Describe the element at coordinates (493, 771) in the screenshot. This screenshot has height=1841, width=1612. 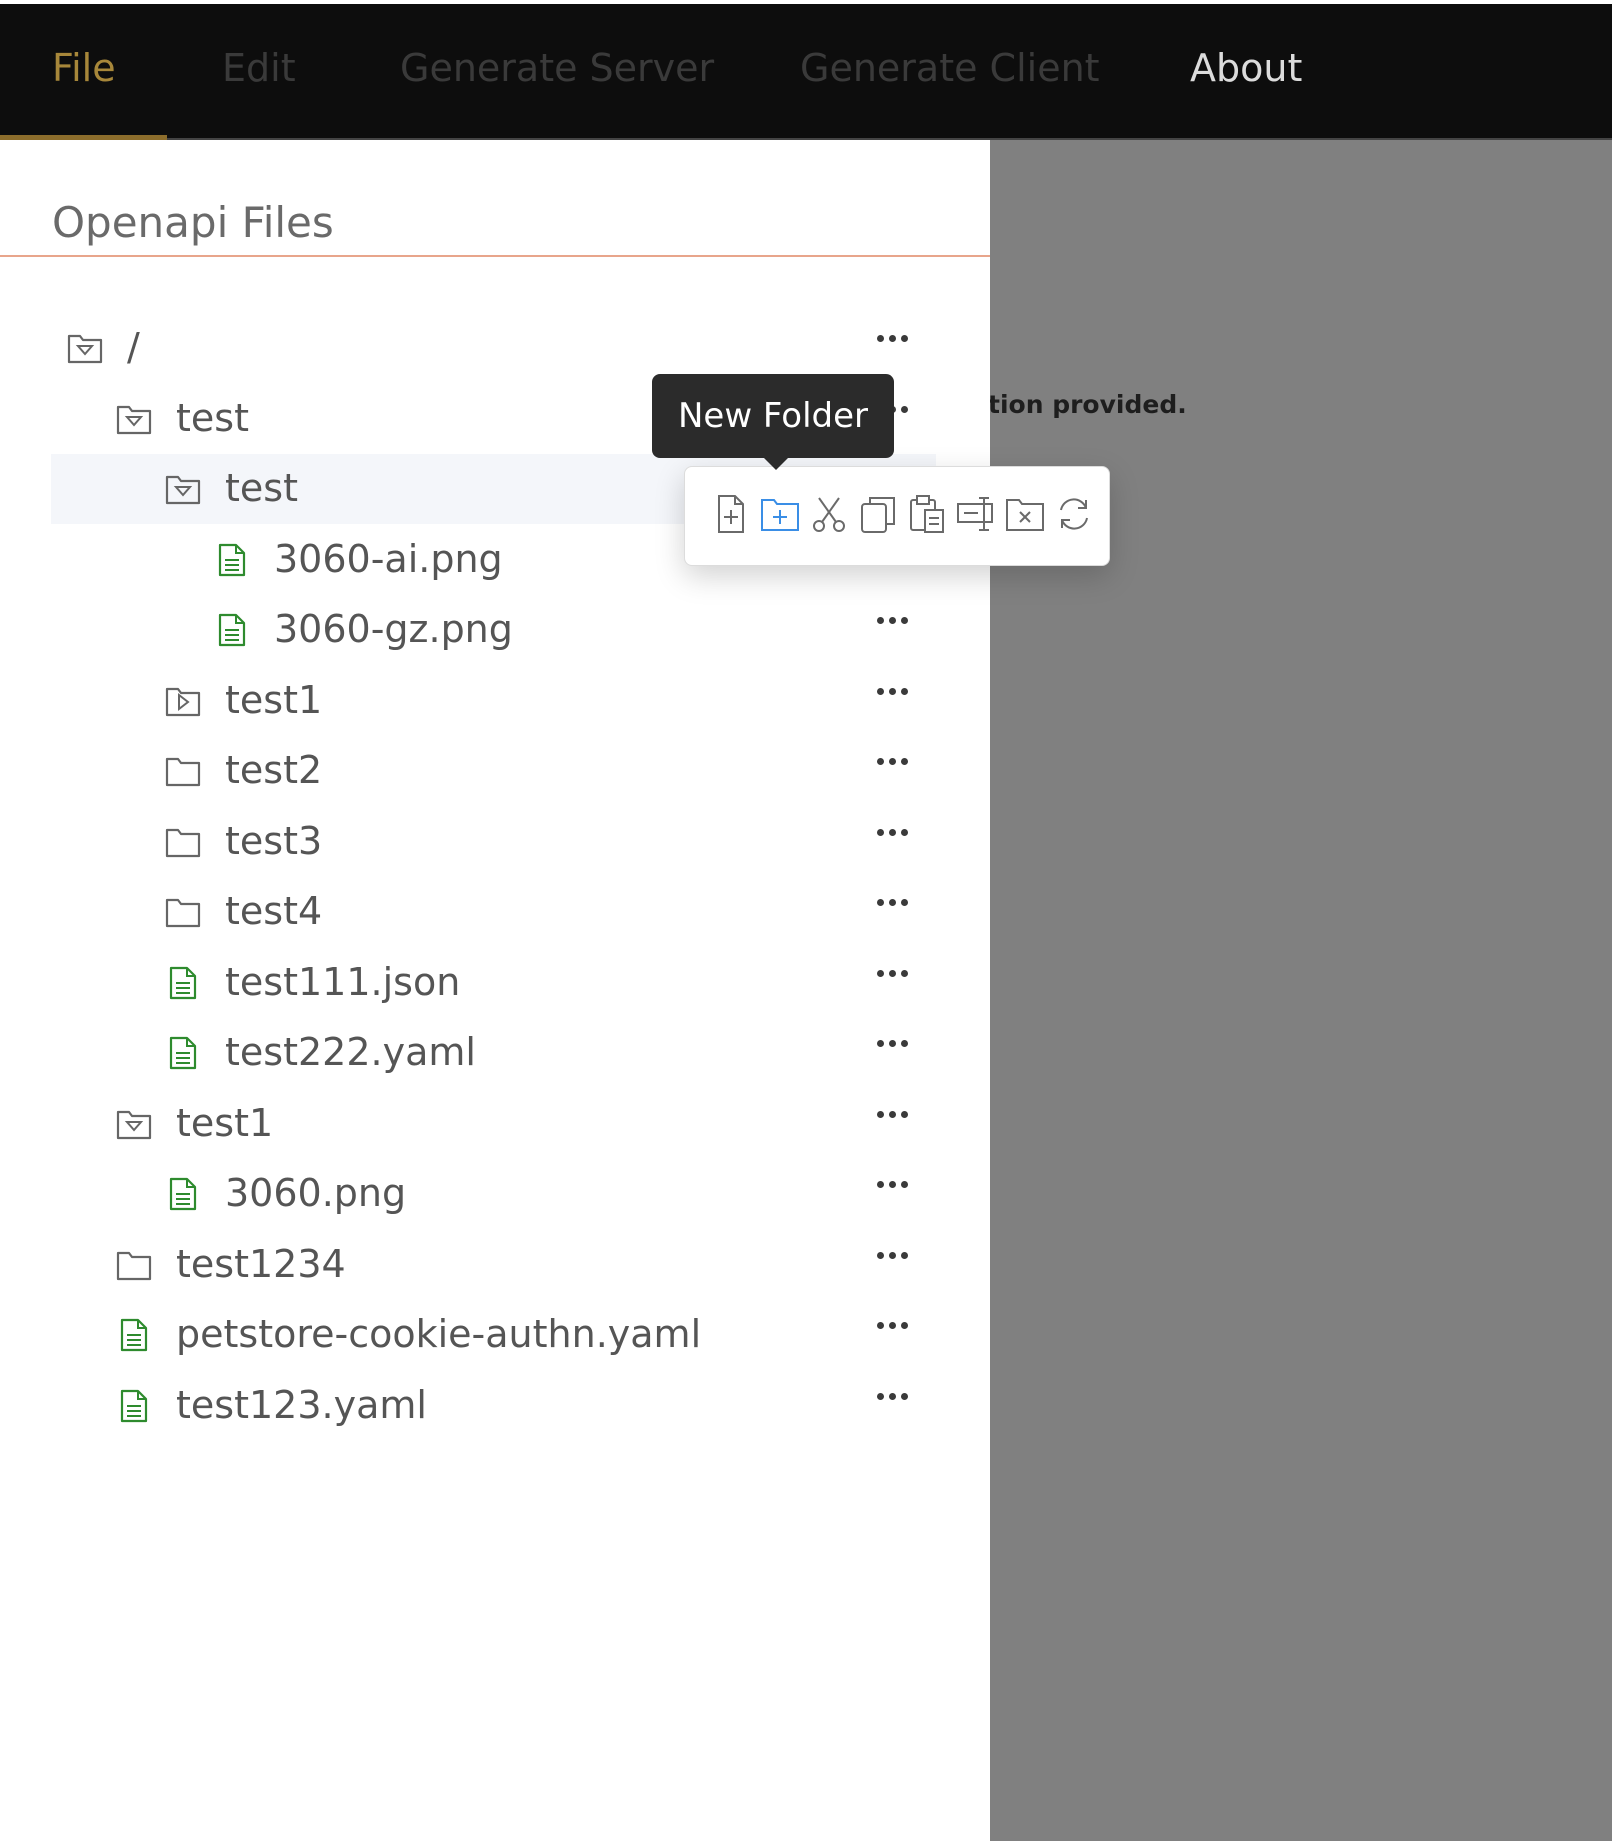
I see `tree-folder-row: test2` at that location.